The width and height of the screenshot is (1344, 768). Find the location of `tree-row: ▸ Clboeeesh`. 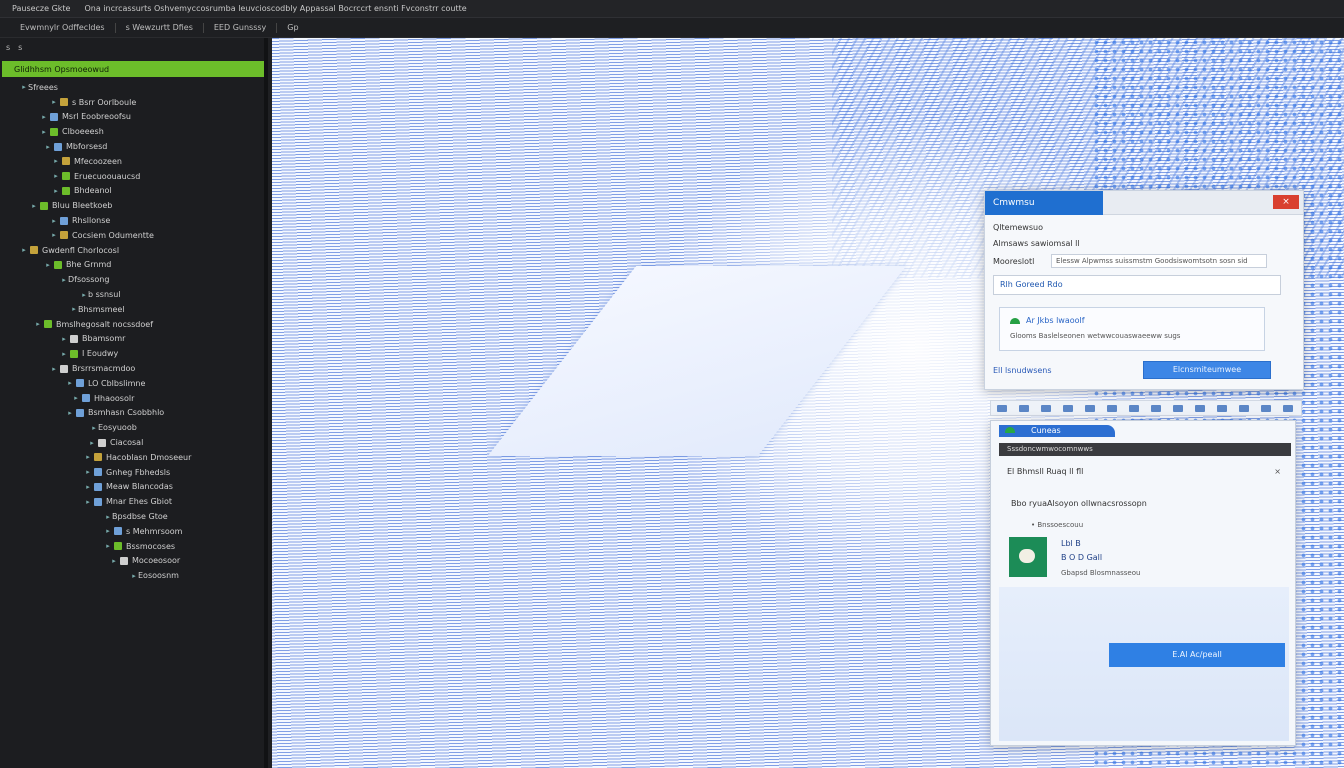

tree-row: ▸ Clboeeesh is located at coordinates (134, 131).